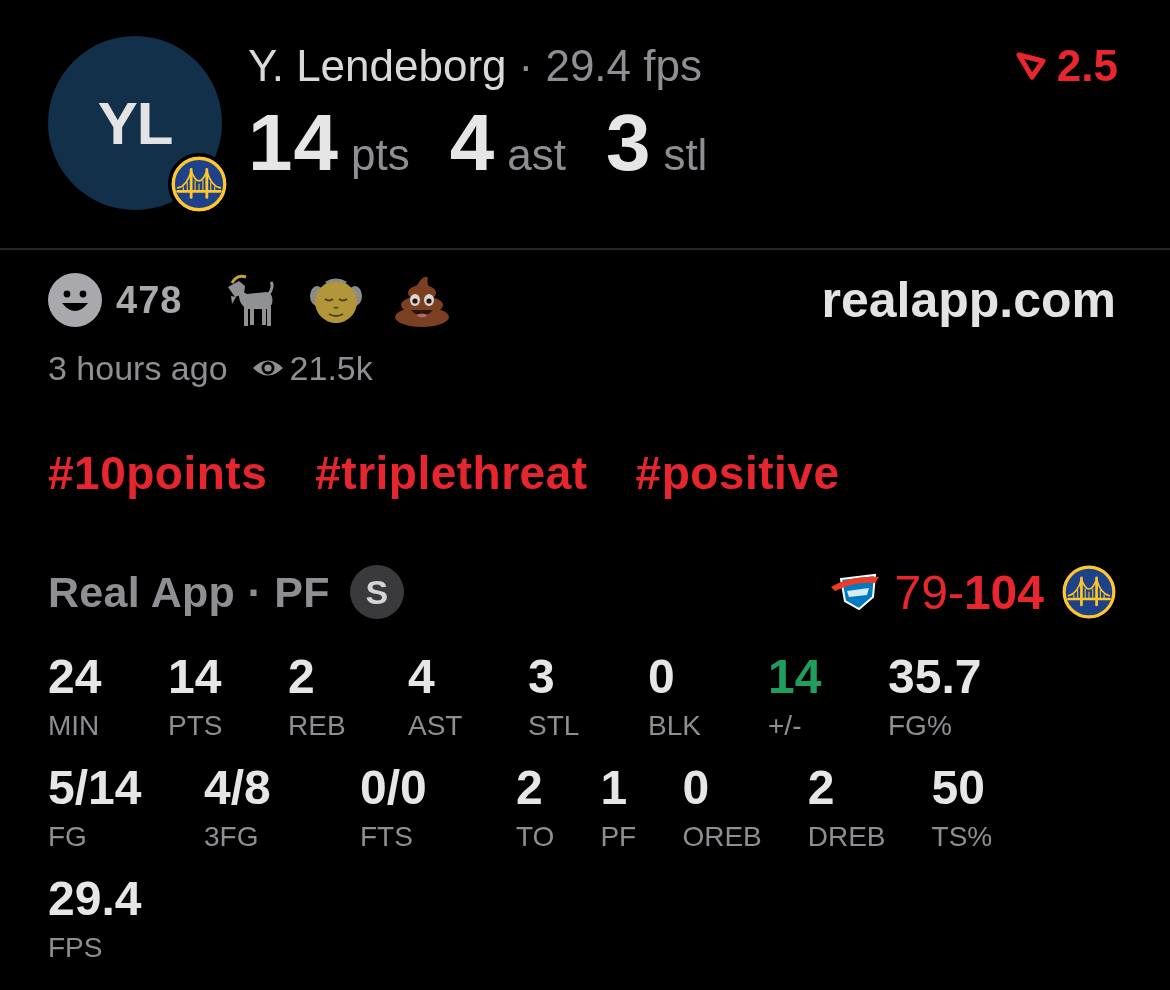 Image resolution: width=1170 pixels, height=990 pixels. What do you see at coordinates (737, 473) in the screenshot?
I see `hashtag: #positive` at bounding box center [737, 473].